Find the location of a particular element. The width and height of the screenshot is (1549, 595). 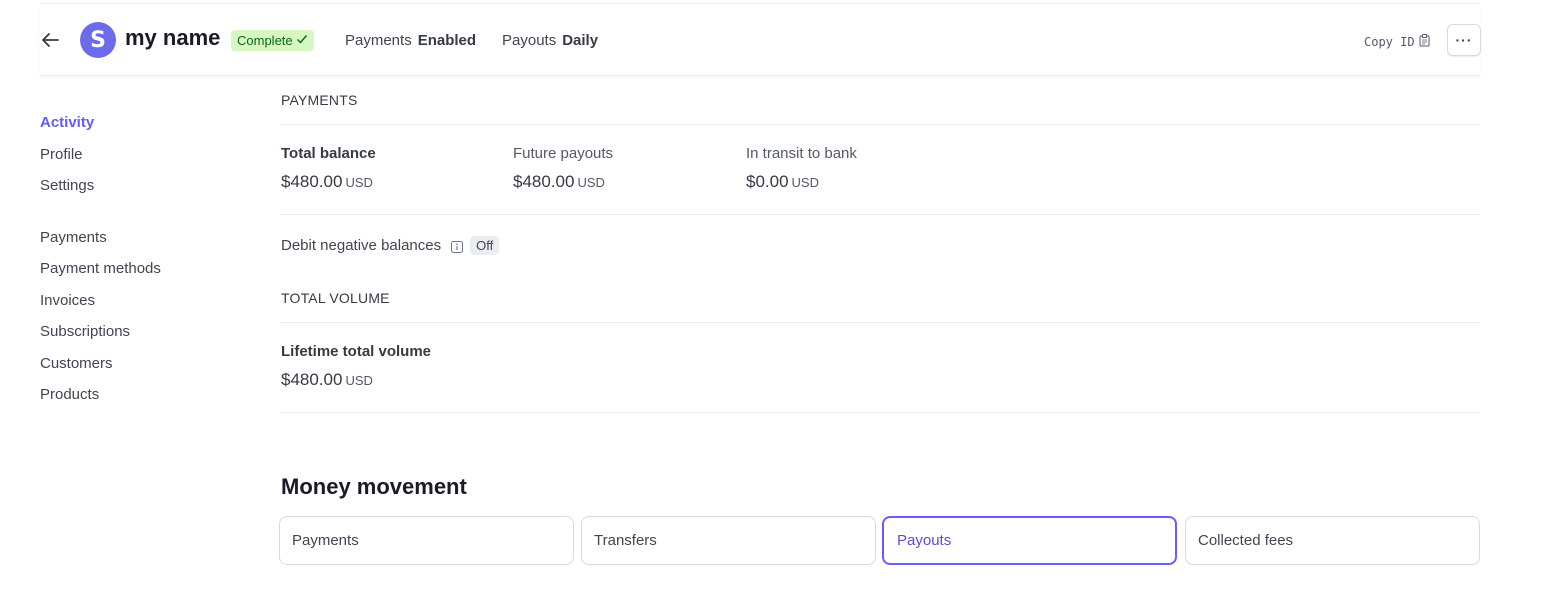

sidebar-item-profile: Profile is located at coordinates (140, 160).